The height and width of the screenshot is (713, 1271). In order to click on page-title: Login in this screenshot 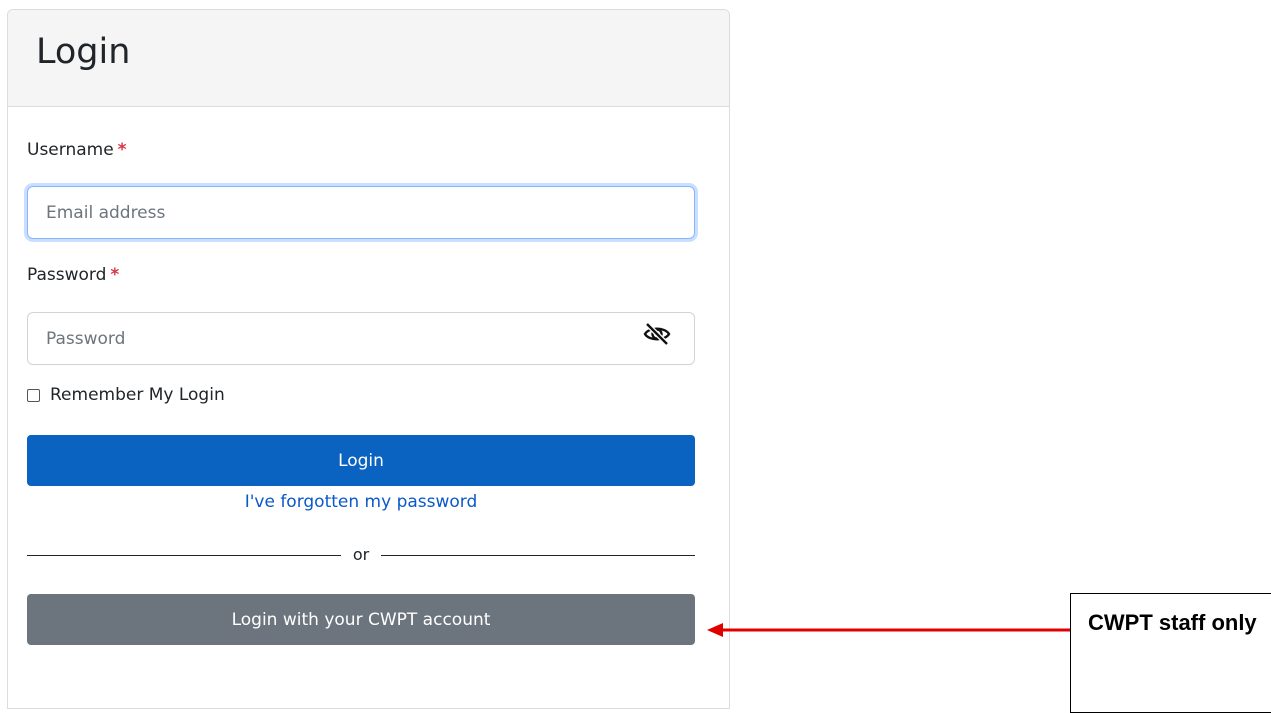, I will do `click(83, 52)`.